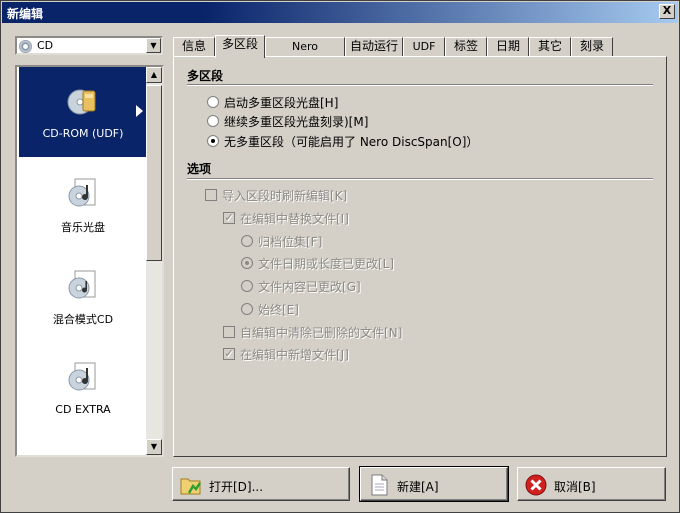 The height and width of the screenshot is (513, 680). I want to click on option-label: 继续多重区段光盘刻录)[M], so click(296, 122).